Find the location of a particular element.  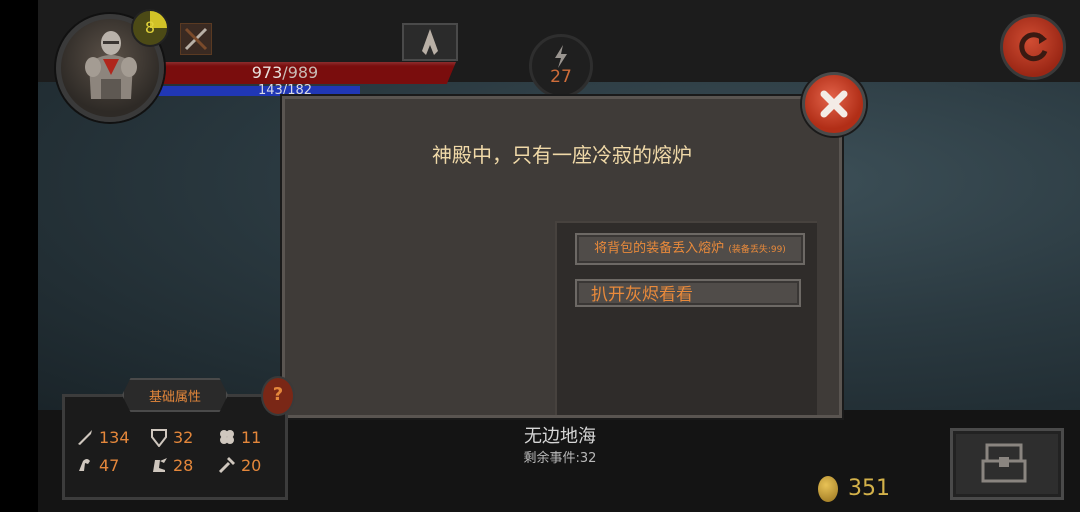

winged-boot-icon is located at coordinates (160, 465).